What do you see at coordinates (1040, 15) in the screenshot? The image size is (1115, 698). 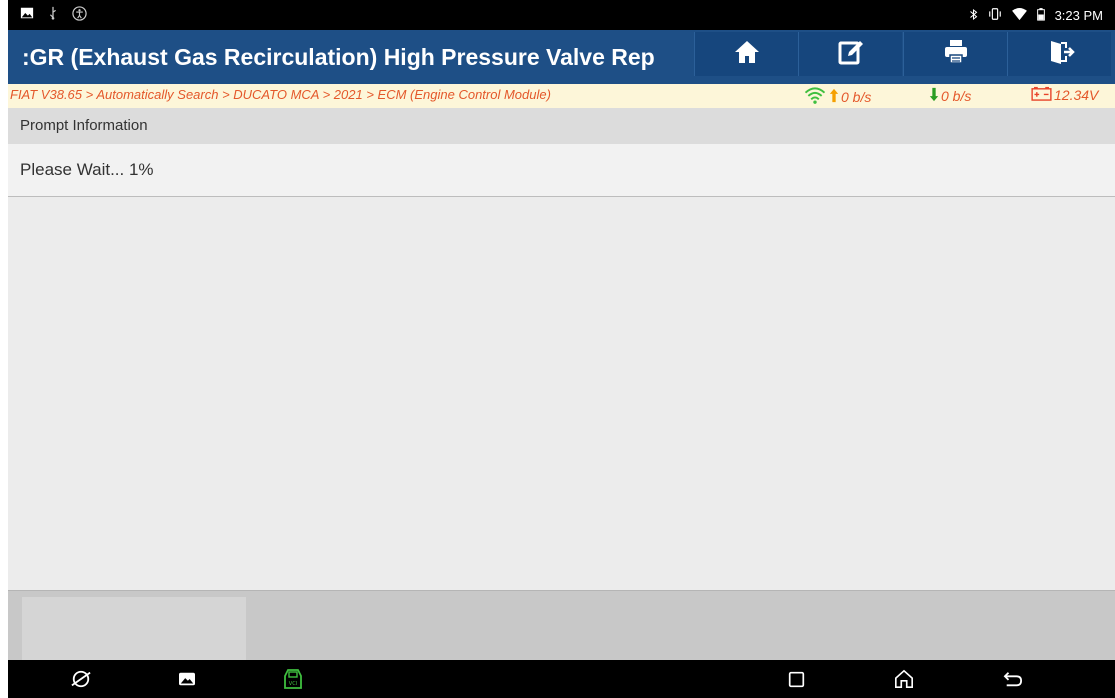 I see `battery-icon` at bounding box center [1040, 15].